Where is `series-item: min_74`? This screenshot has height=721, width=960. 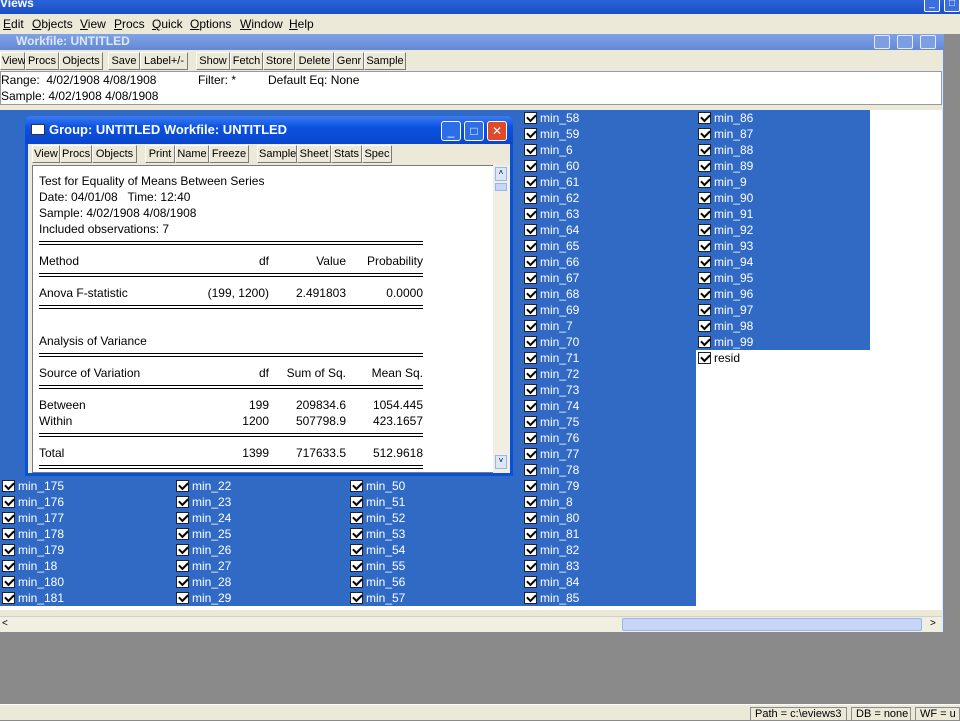
series-item: min_74 is located at coordinates (609, 406).